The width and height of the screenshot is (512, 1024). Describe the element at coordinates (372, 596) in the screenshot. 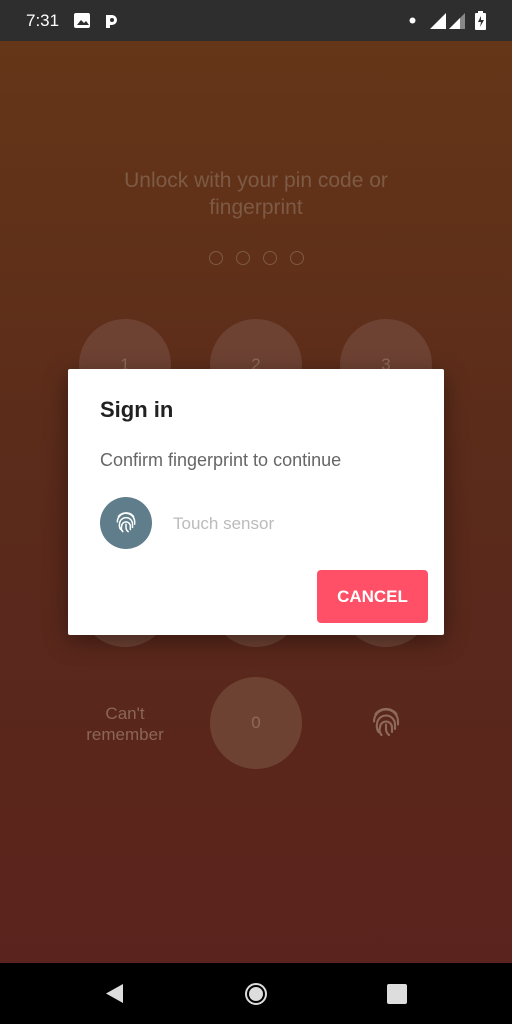

I see `cancel-button: CANCEL` at that location.